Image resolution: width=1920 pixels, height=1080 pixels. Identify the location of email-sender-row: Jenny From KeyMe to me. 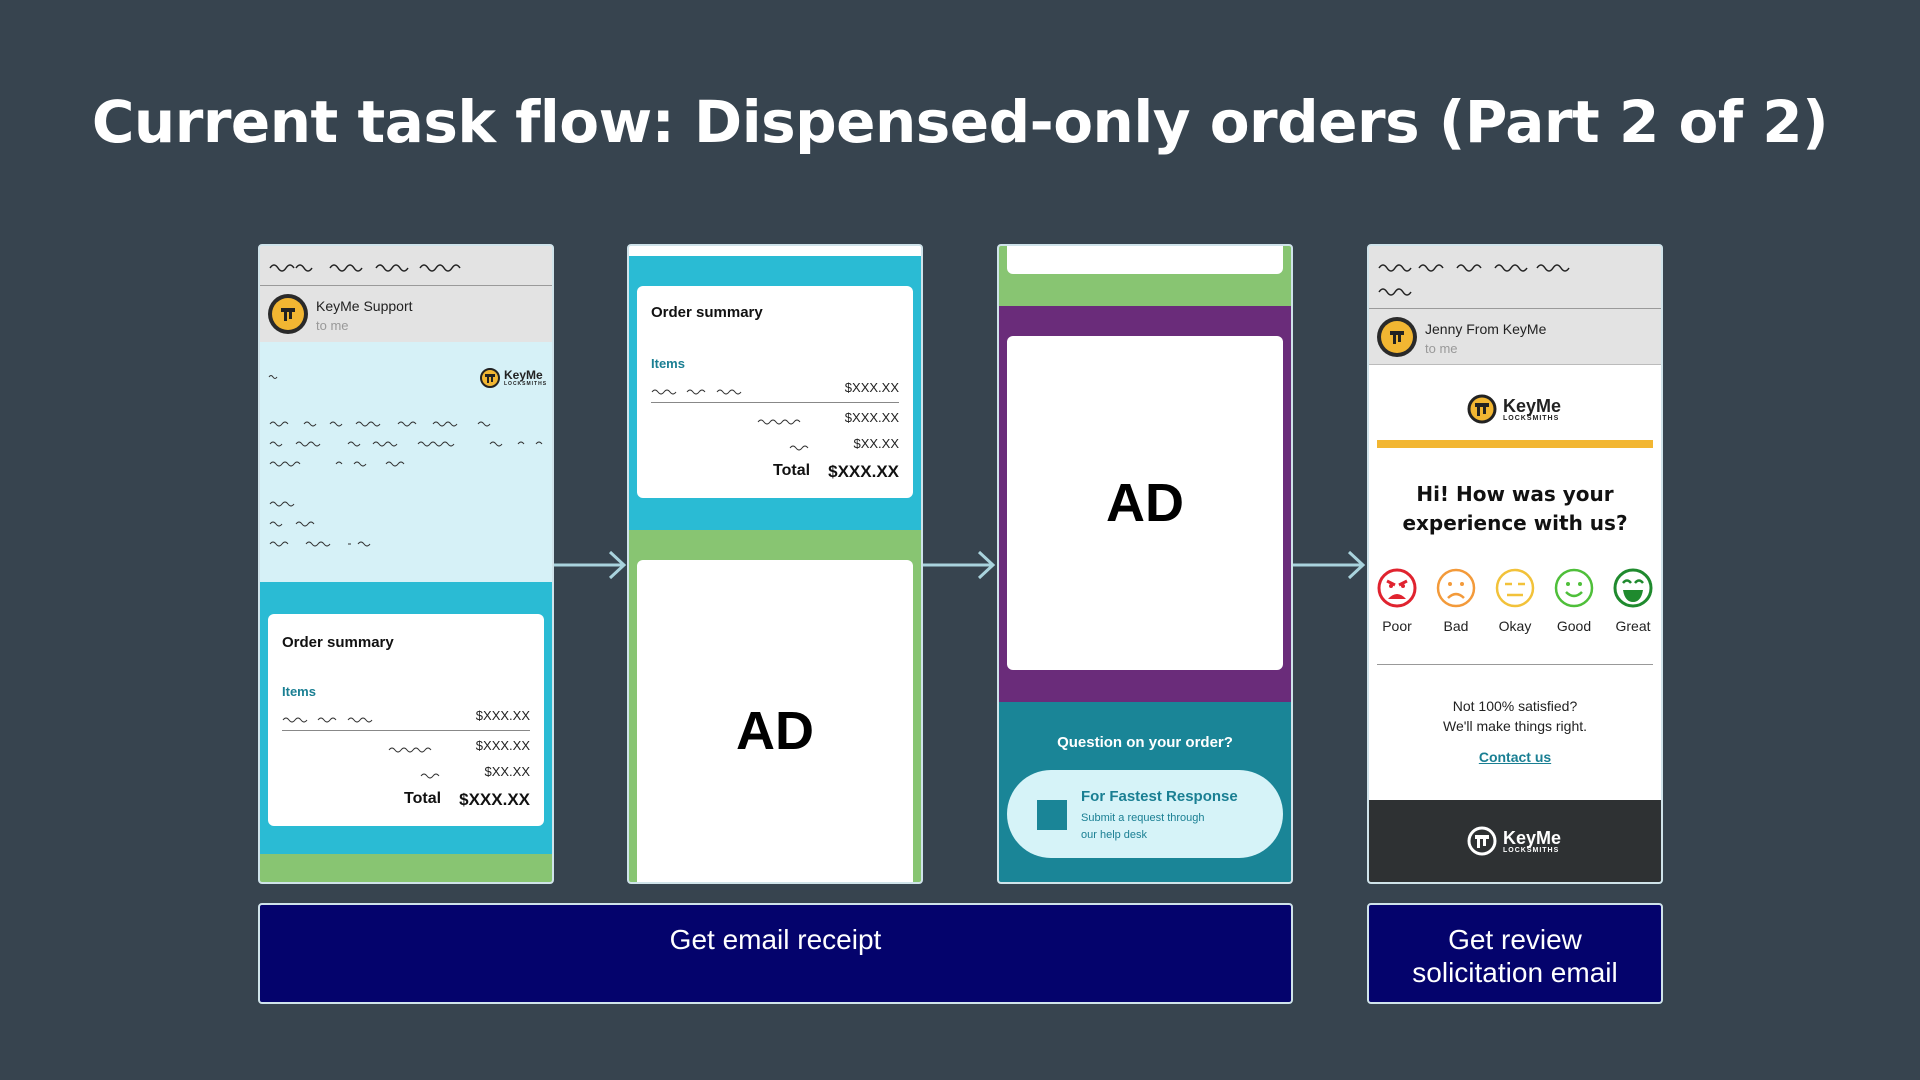
(1515, 336).